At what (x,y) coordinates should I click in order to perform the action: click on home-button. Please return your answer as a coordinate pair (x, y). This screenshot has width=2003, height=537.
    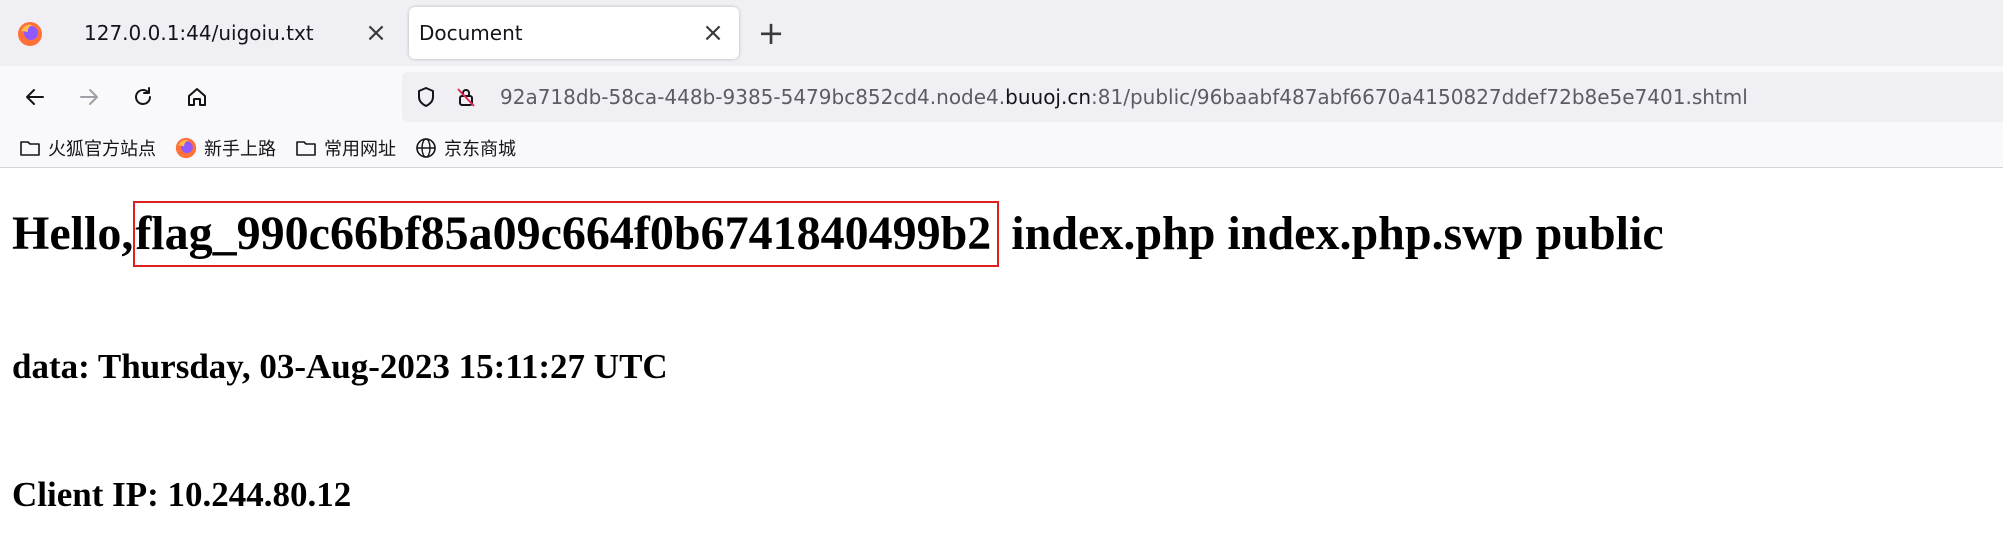
    Looking at the image, I should click on (197, 97).